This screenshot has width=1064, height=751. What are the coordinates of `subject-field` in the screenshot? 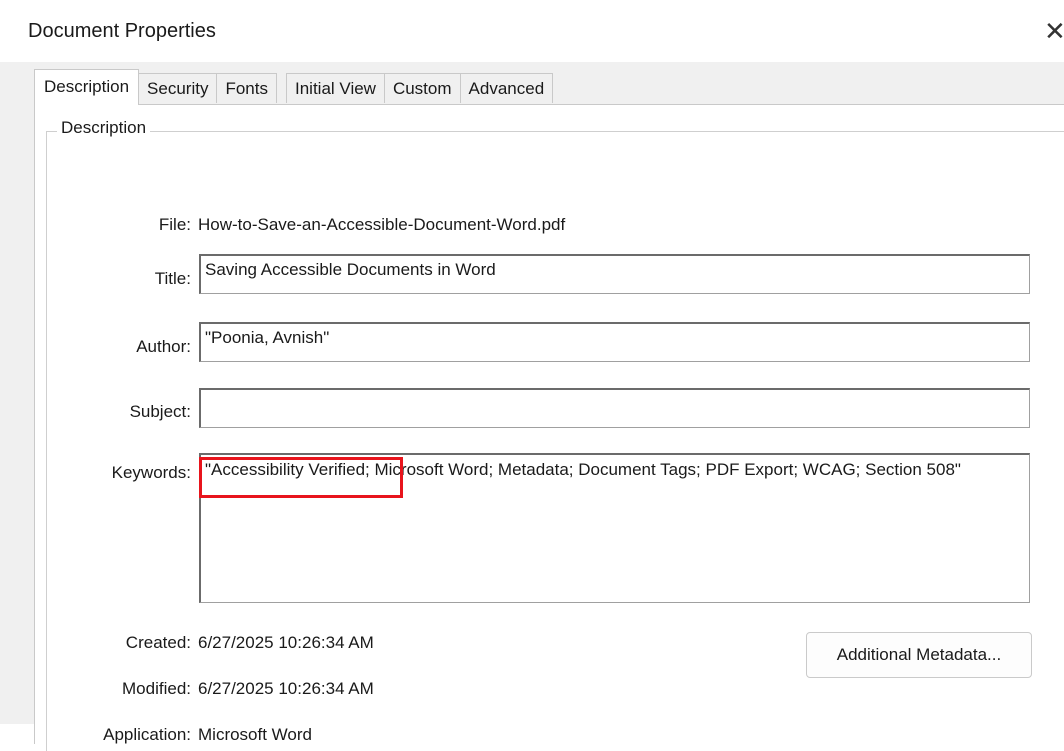 It's located at (614, 408).